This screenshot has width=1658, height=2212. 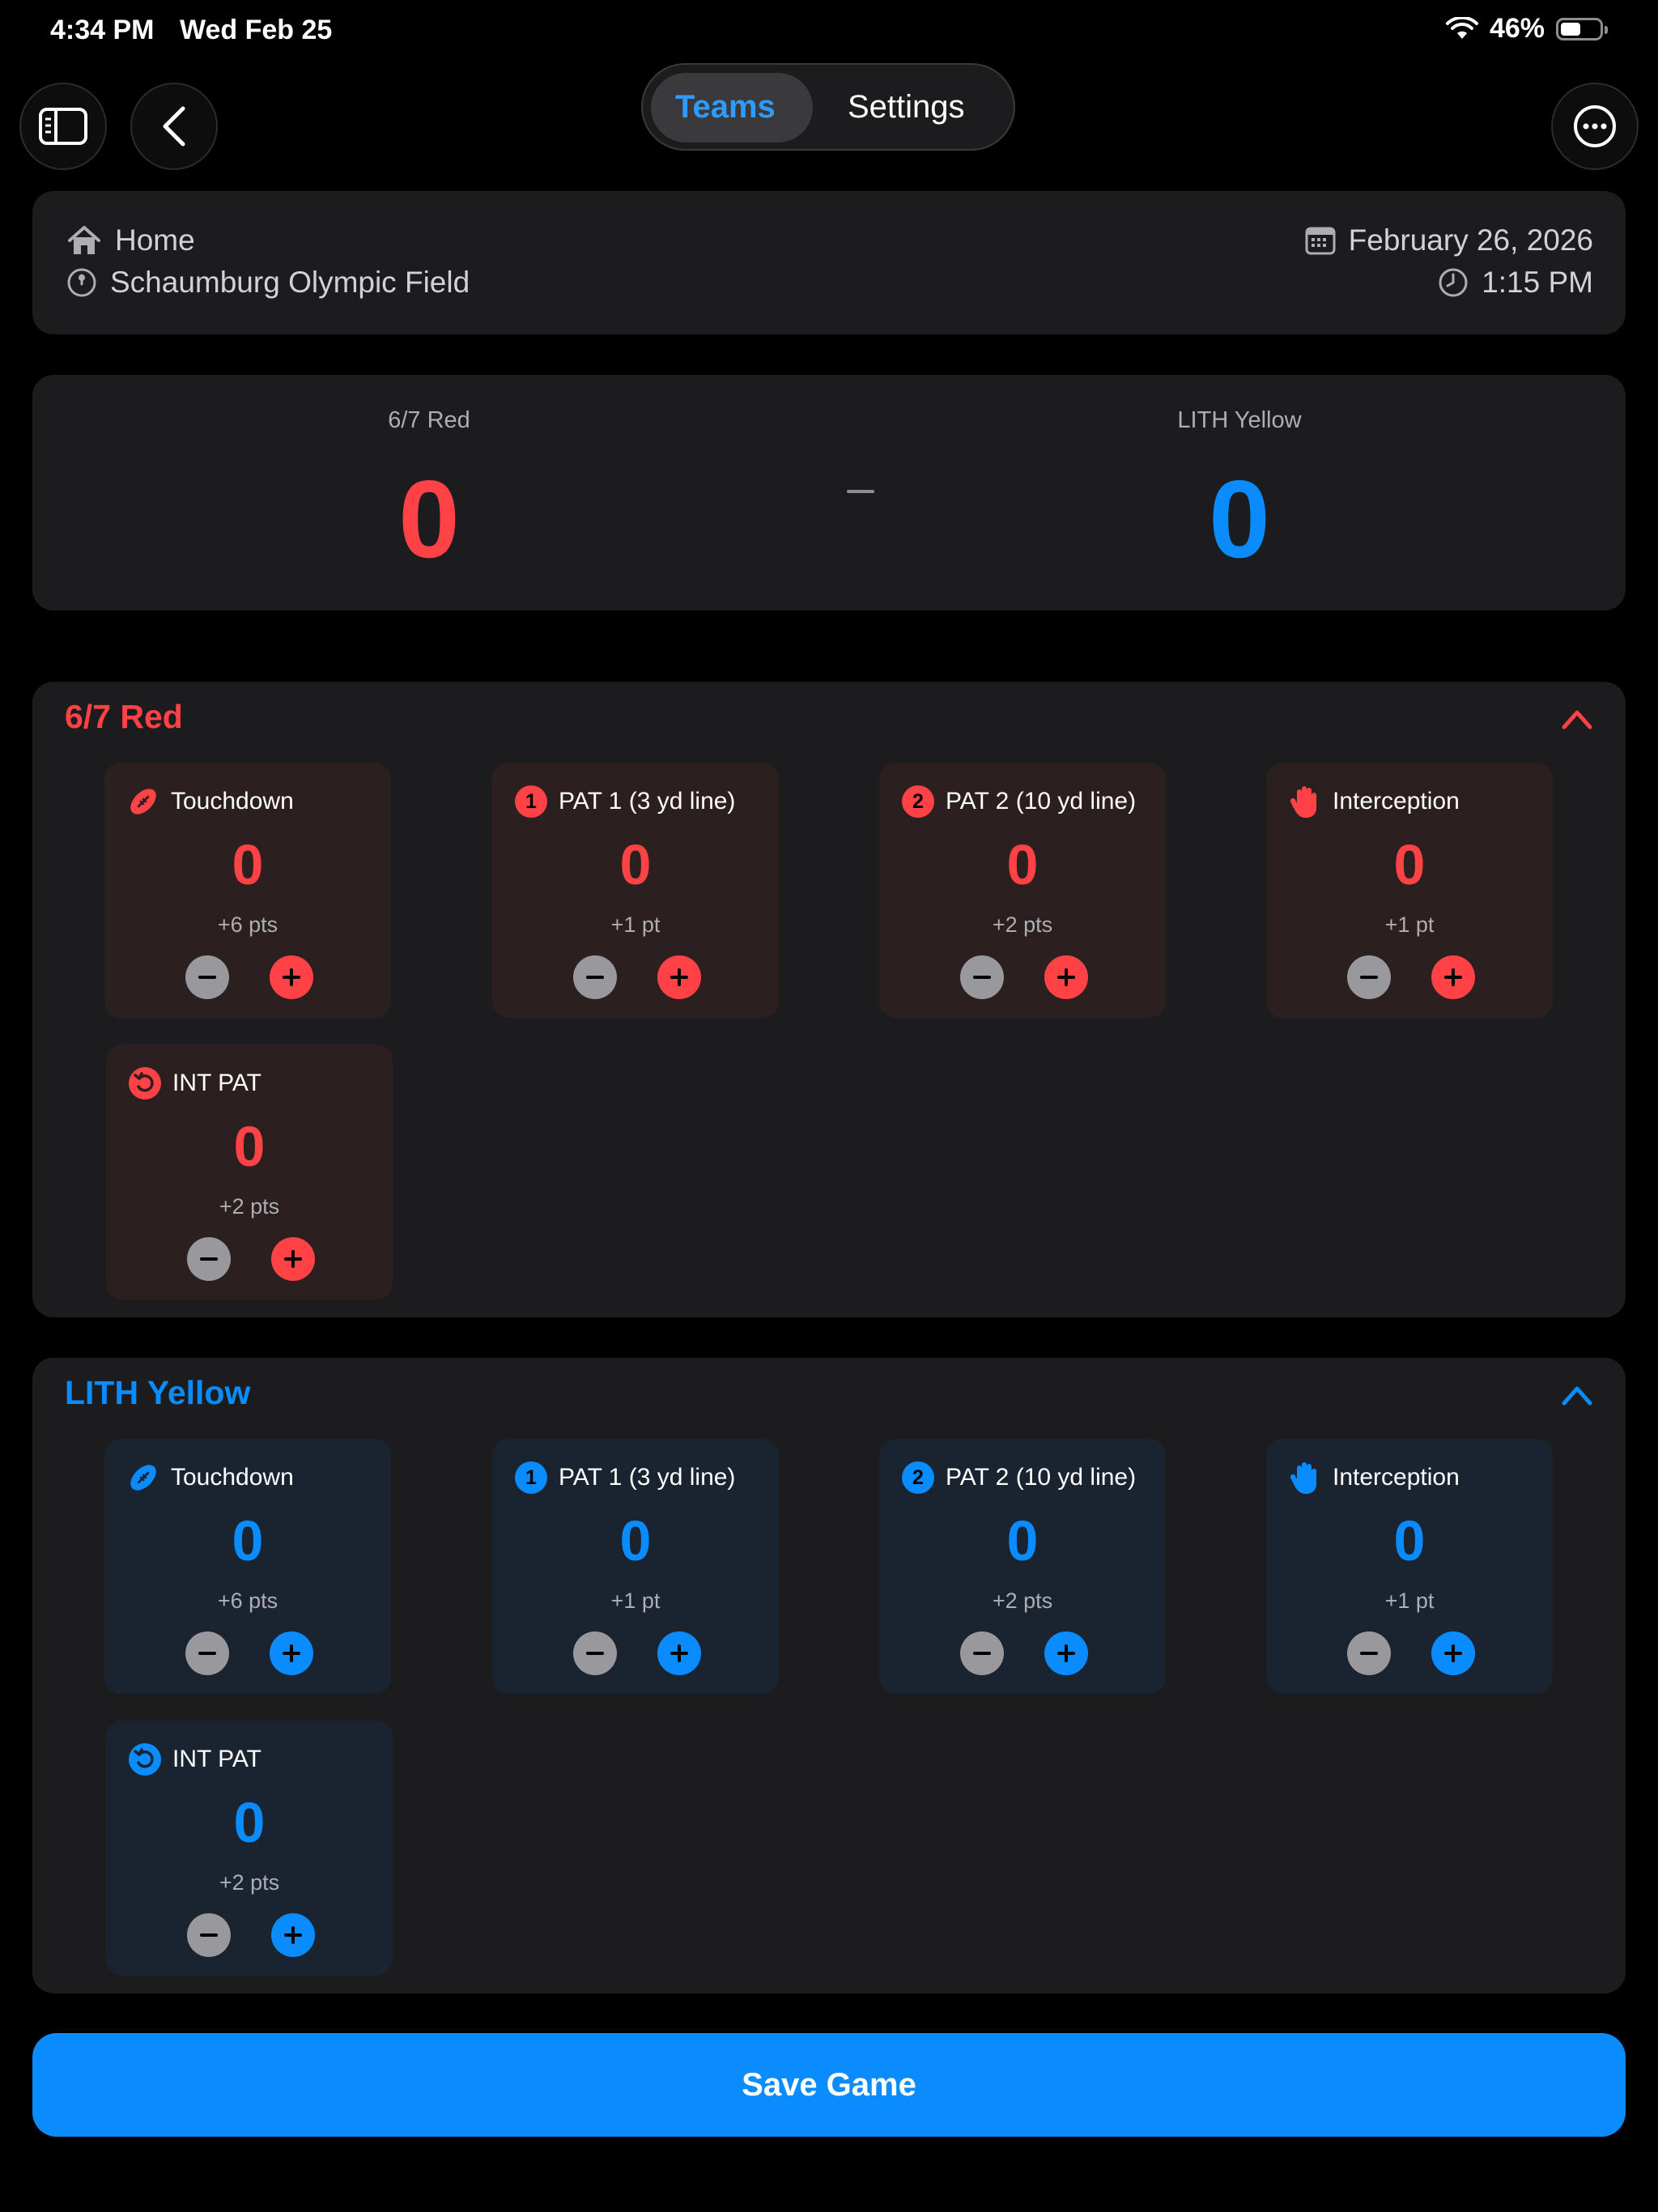 I want to click on date-row: February 26, 2026, so click(x=1449, y=240).